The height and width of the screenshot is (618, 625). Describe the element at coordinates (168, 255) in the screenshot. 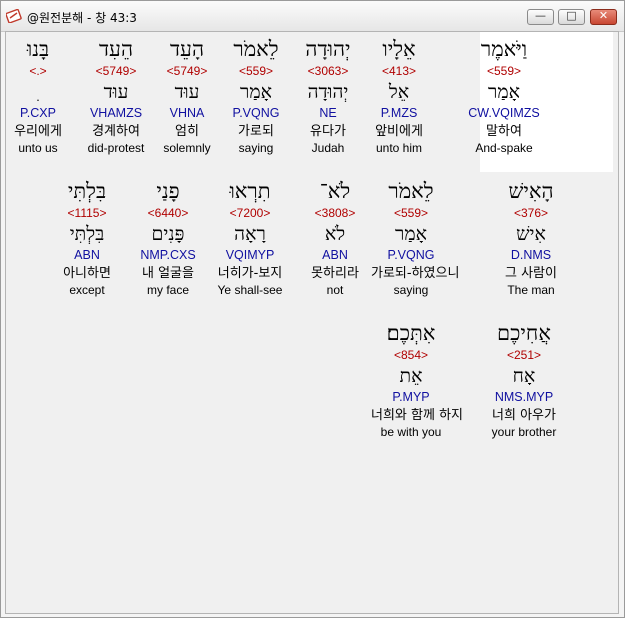

I see `morphology-code: NMP.CXS` at that location.